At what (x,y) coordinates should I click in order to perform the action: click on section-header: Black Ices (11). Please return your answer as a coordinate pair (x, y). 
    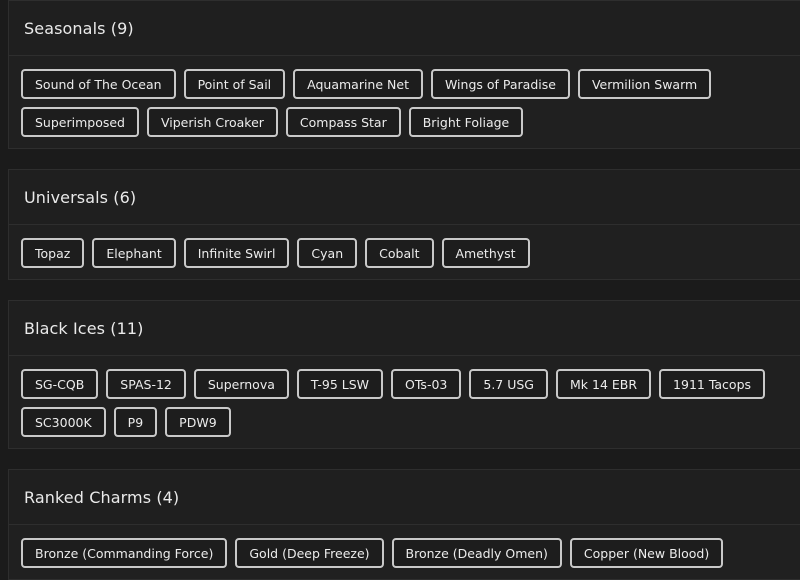
    Looking at the image, I should click on (404, 328).